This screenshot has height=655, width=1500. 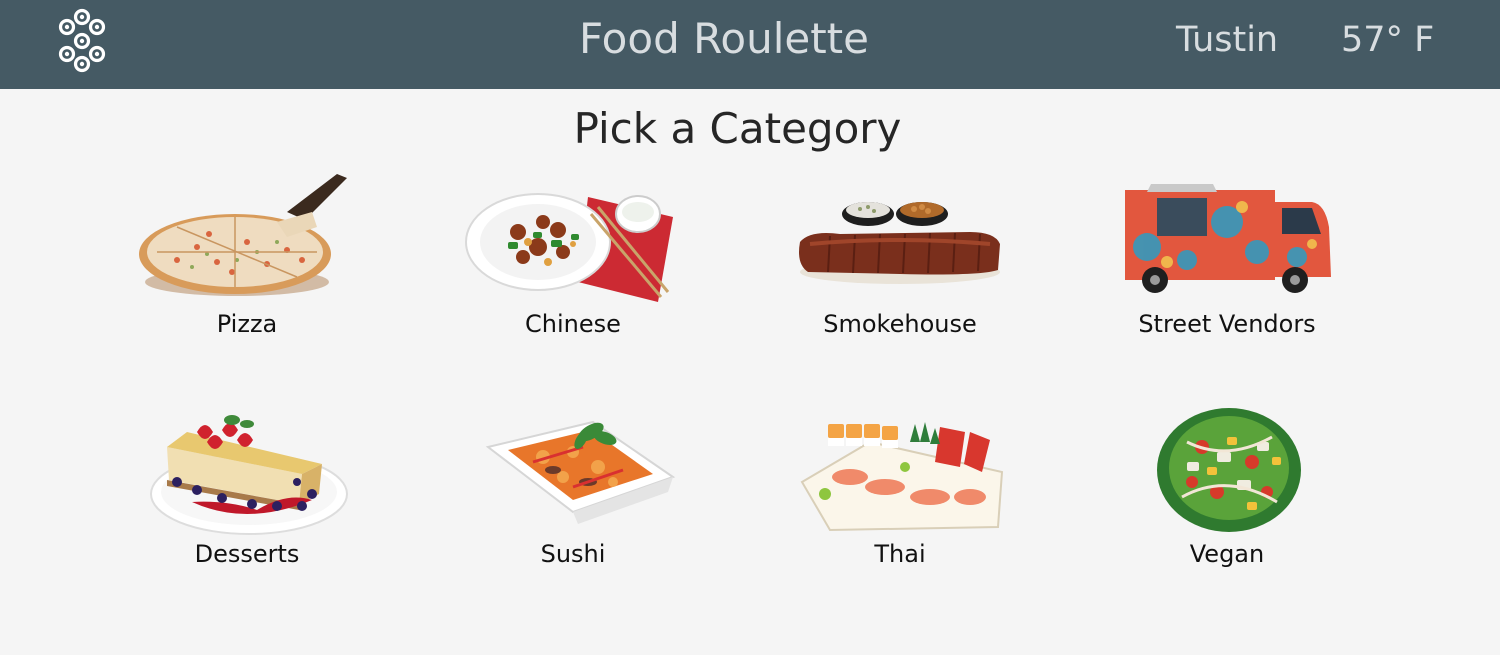 What do you see at coordinates (573, 324) in the screenshot?
I see `category-label: Chinese` at bounding box center [573, 324].